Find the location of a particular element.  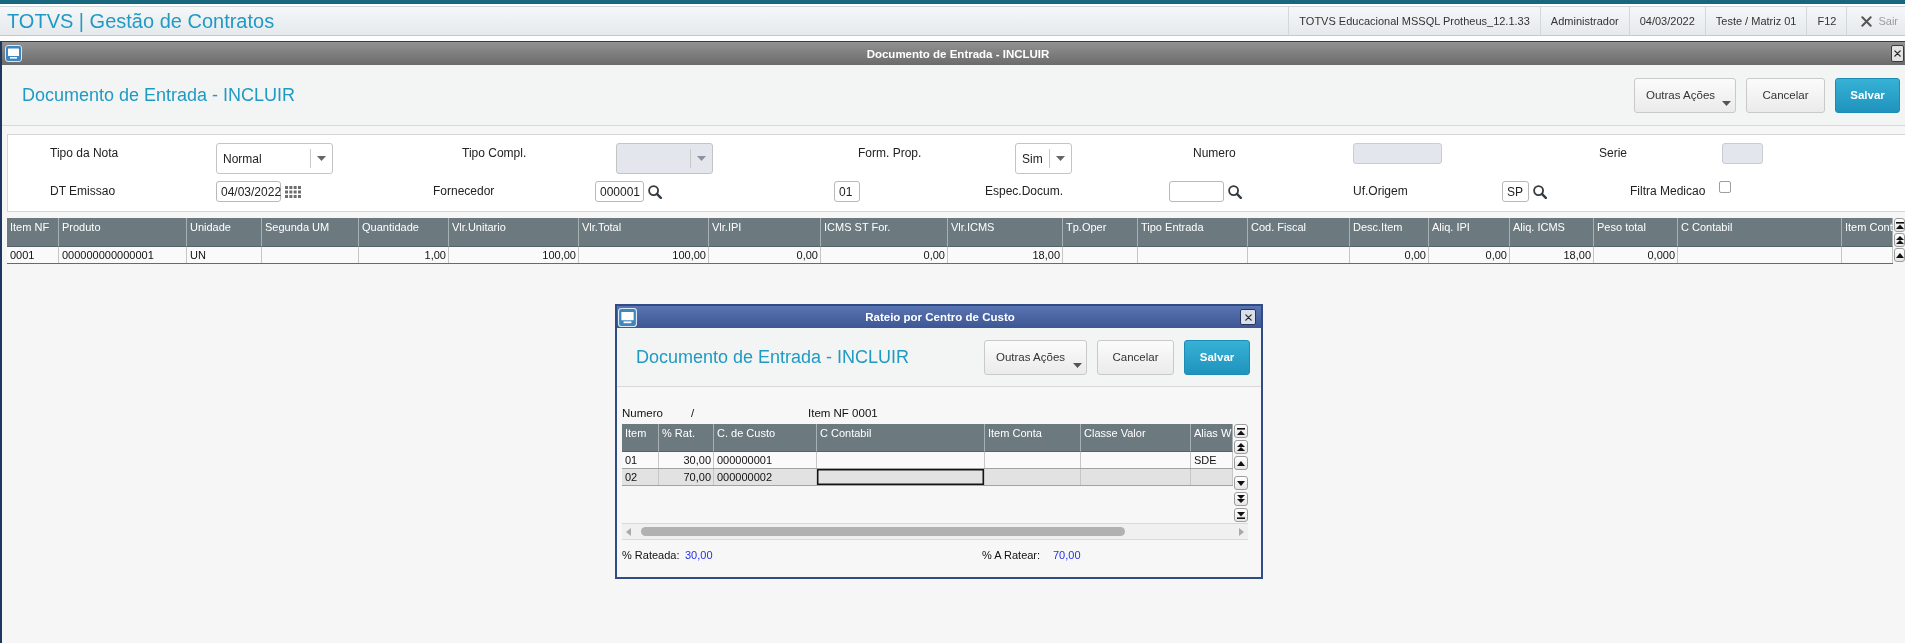

field-label: Tipo da Nota is located at coordinates (84, 153).